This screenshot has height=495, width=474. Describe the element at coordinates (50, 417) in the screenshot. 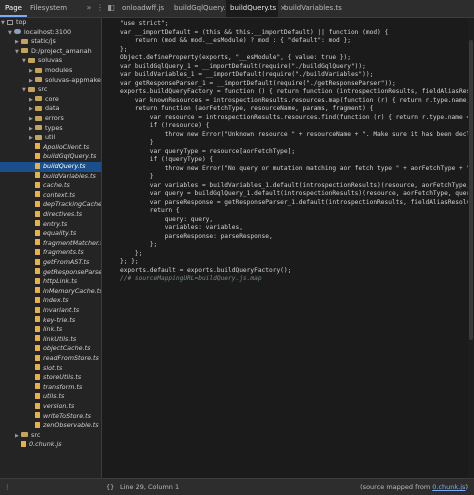

I see `tree-file-item: writeToStore.ts` at that location.